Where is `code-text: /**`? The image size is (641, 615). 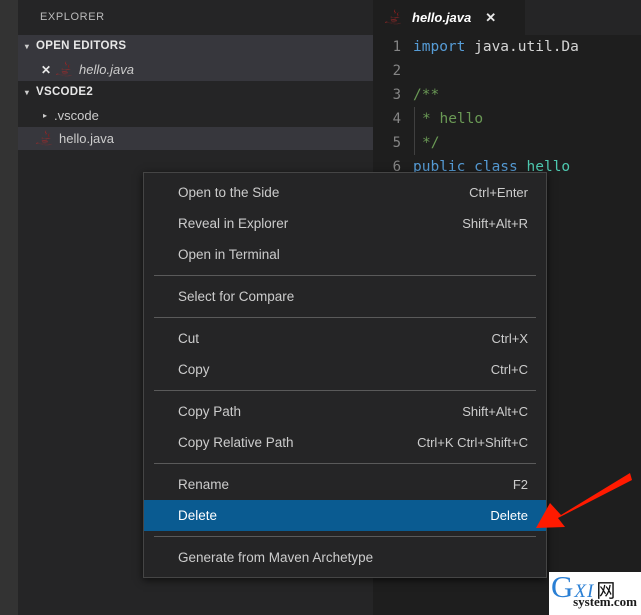 code-text: /** is located at coordinates (426, 95).